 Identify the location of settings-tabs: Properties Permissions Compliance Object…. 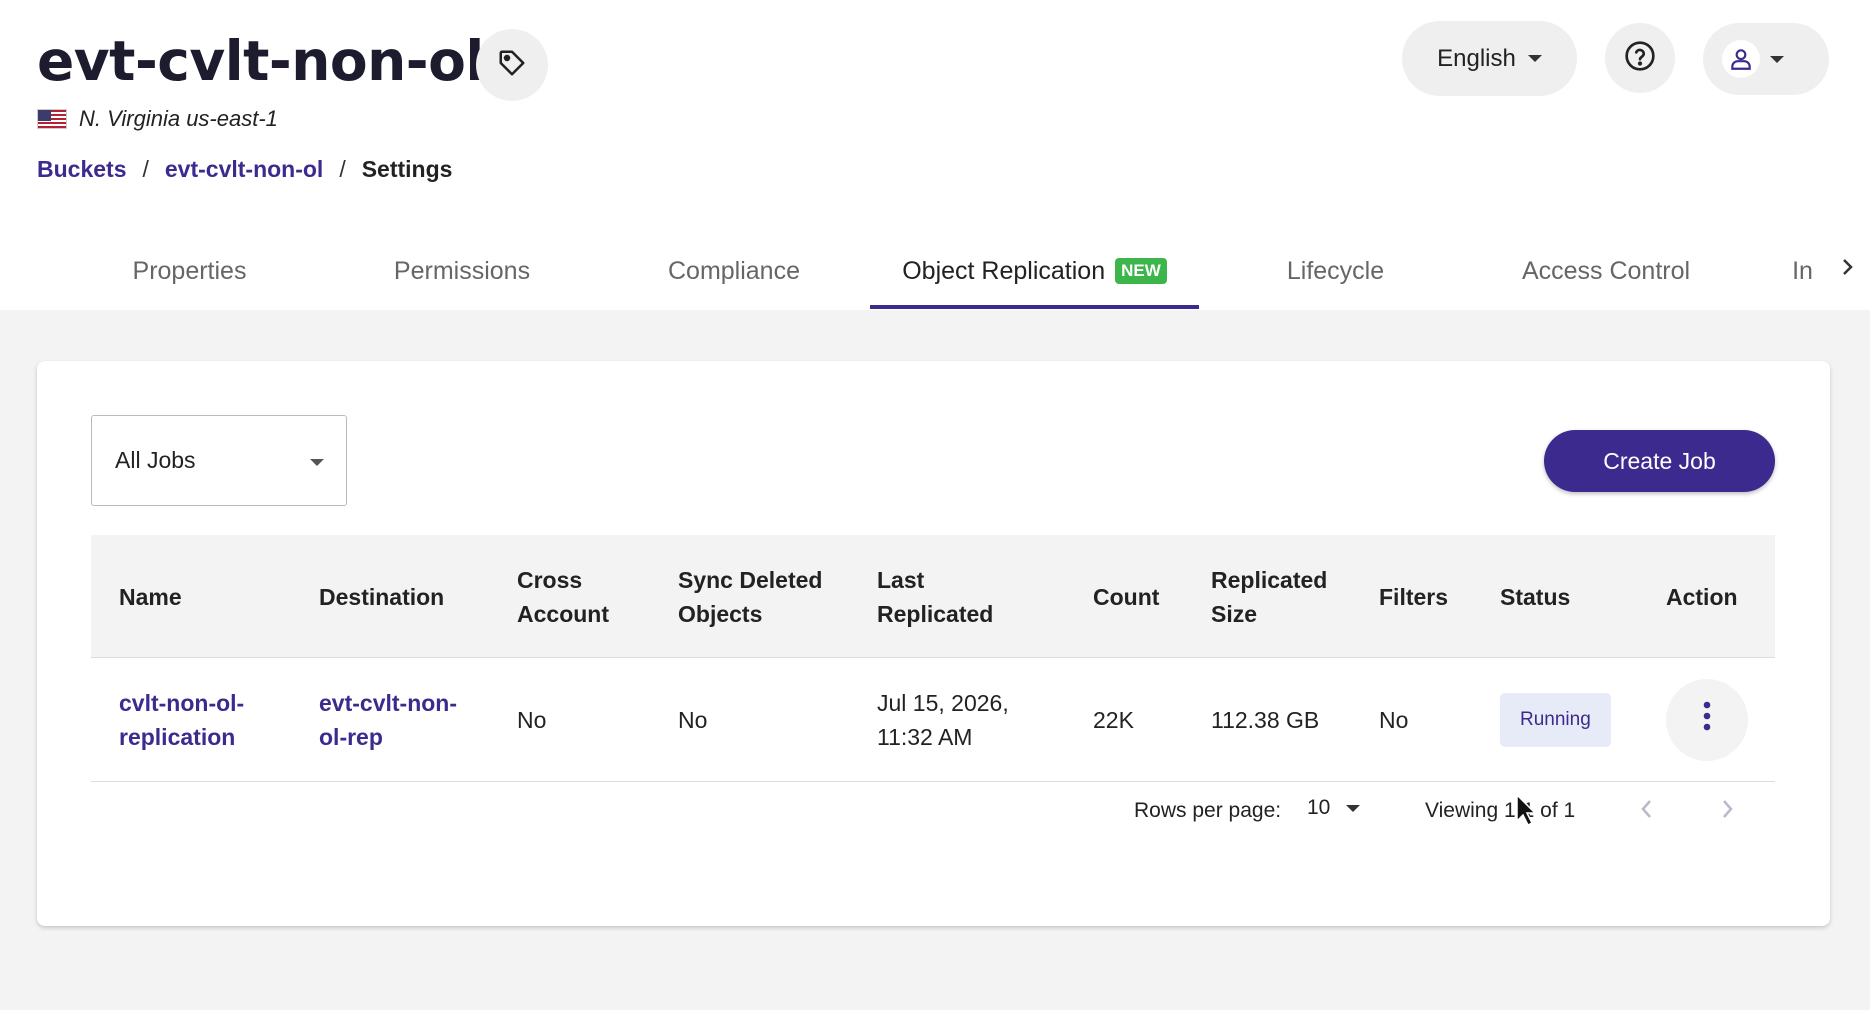
(935, 271).